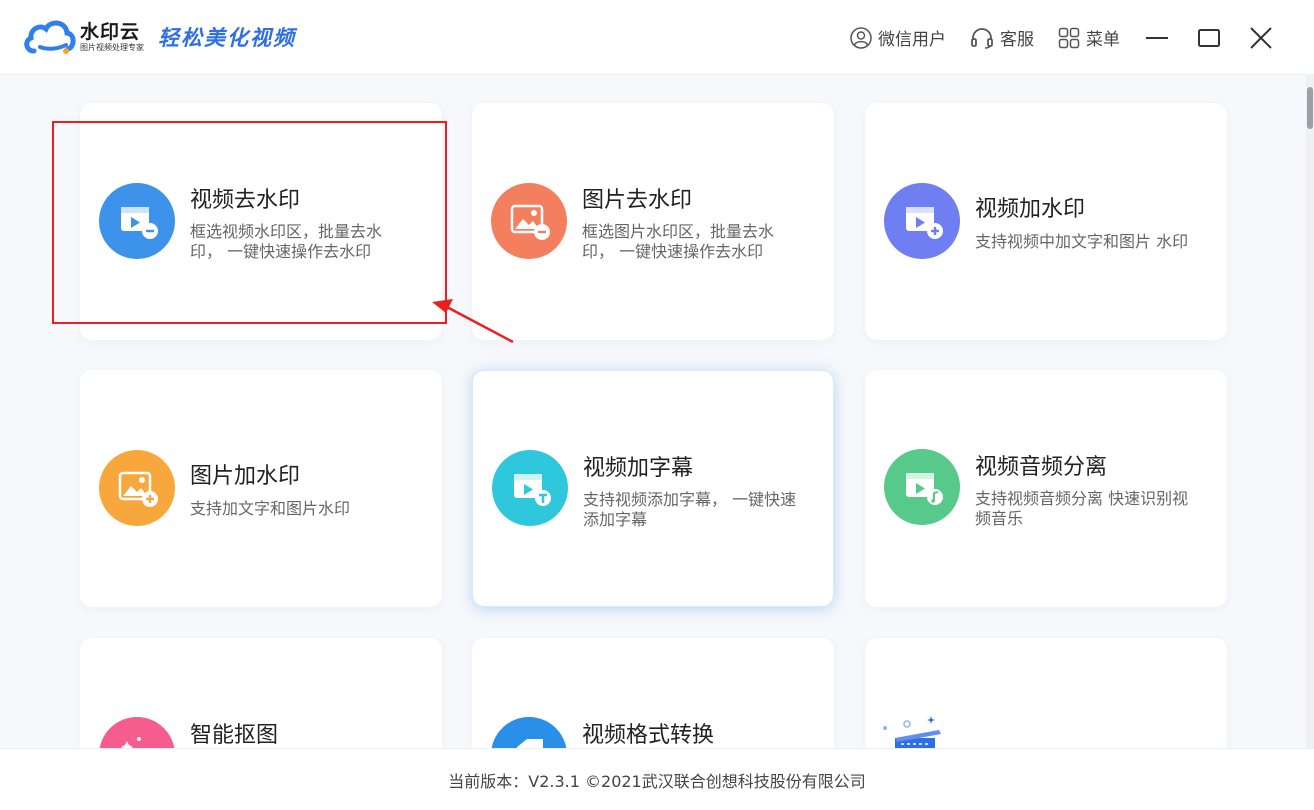 The image size is (1314, 810). Describe the element at coordinates (1046, 693) in the screenshot. I see `tool-card-more` at that location.